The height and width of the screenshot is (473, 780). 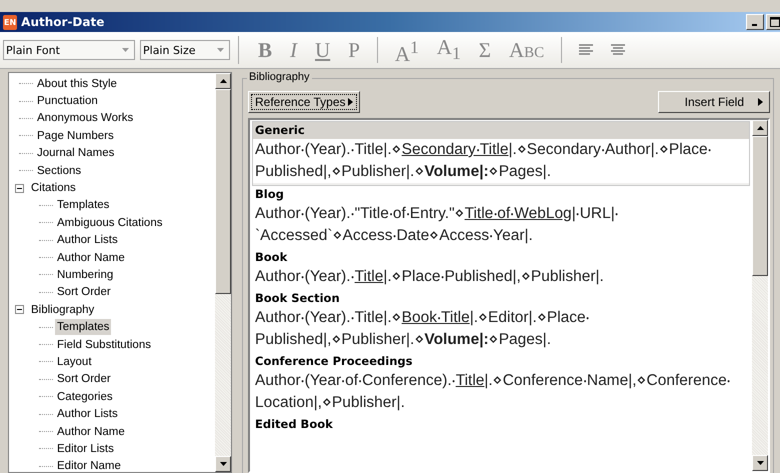 I want to click on font-dropdown: Plain Font, so click(x=69, y=50).